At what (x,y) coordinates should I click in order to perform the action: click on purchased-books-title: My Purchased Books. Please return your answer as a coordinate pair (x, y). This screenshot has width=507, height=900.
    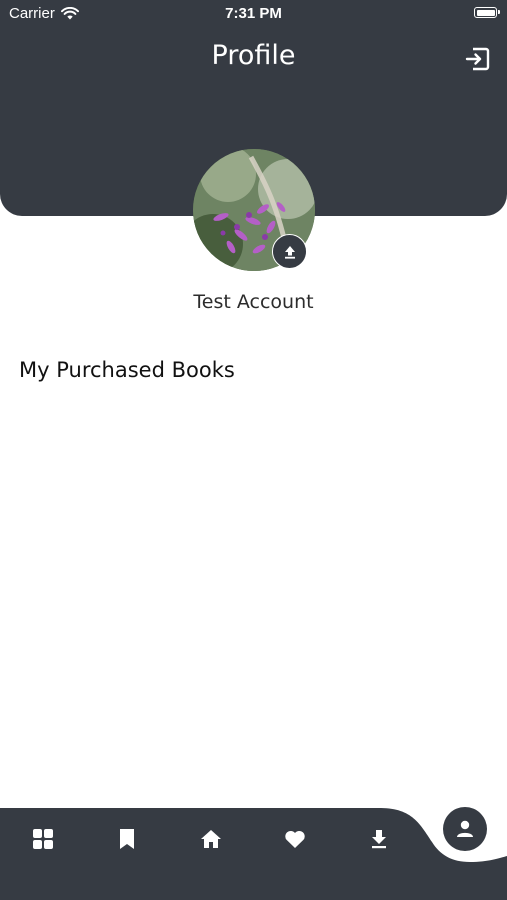
    Looking at the image, I should click on (127, 370).